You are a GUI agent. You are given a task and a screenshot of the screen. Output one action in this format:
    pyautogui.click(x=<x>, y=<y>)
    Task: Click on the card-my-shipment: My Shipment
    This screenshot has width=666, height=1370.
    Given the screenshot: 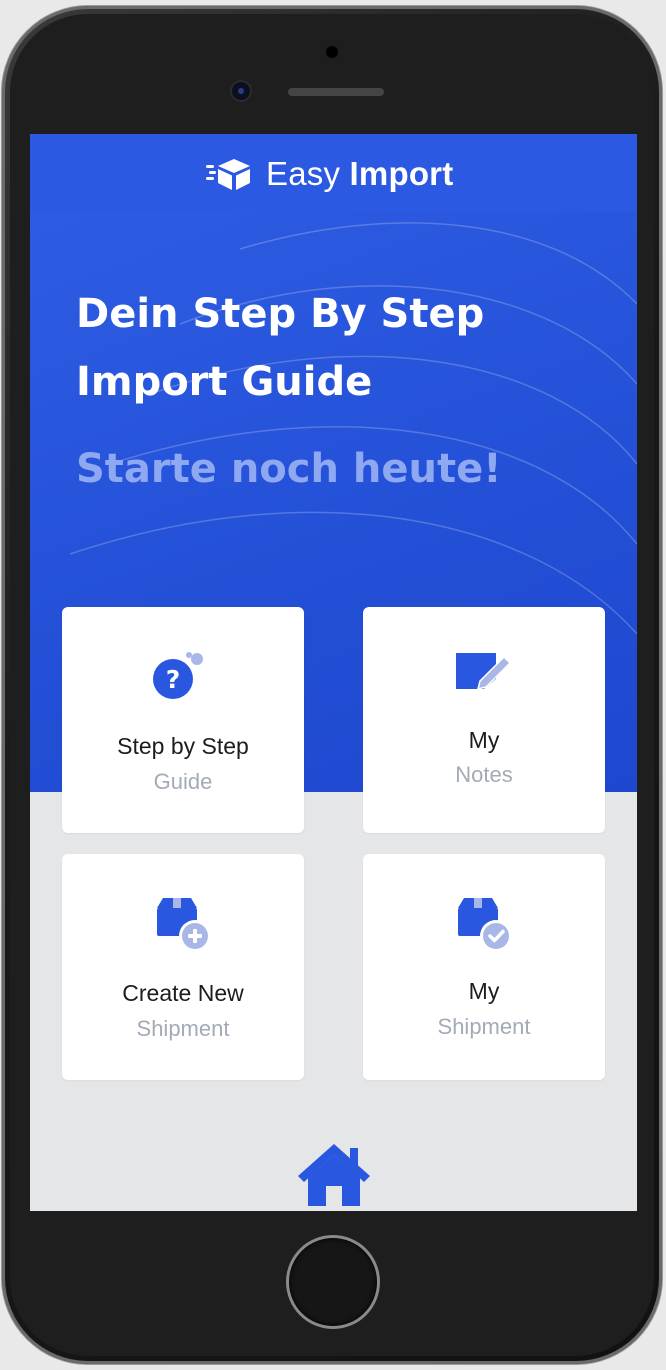 What is the action you would take?
    pyautogui.click(x=484, y=967)
    